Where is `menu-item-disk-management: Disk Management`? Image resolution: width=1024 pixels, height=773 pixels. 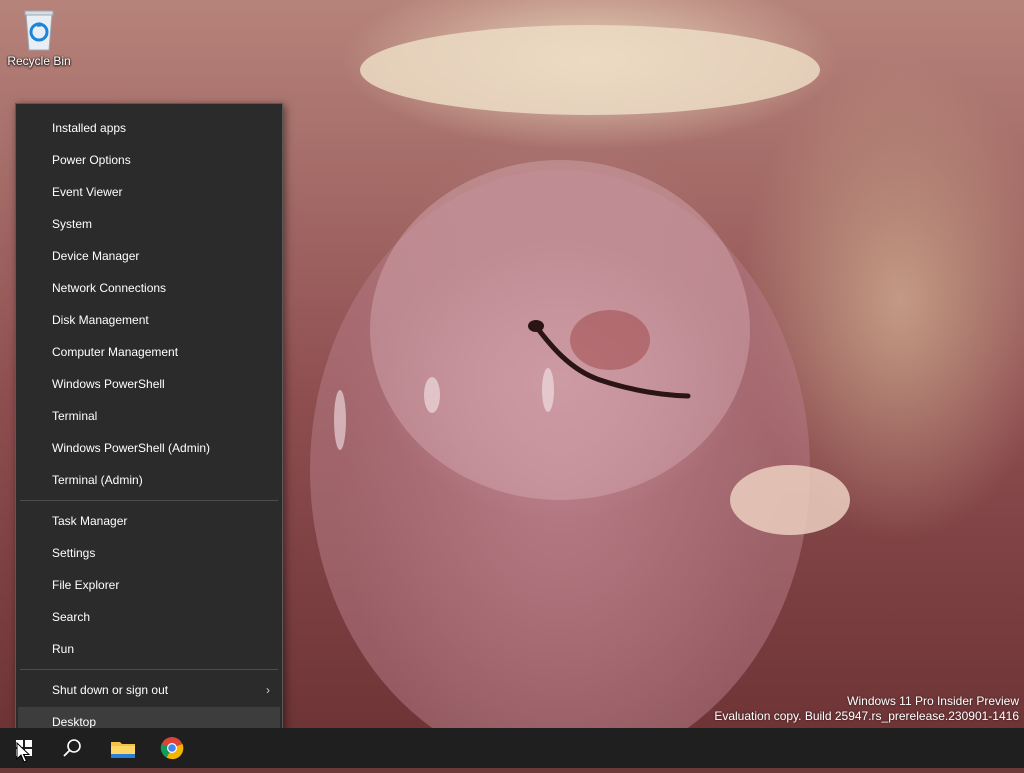 menu-item-disk-management: Disk Management is located at coordinates (149, 320).